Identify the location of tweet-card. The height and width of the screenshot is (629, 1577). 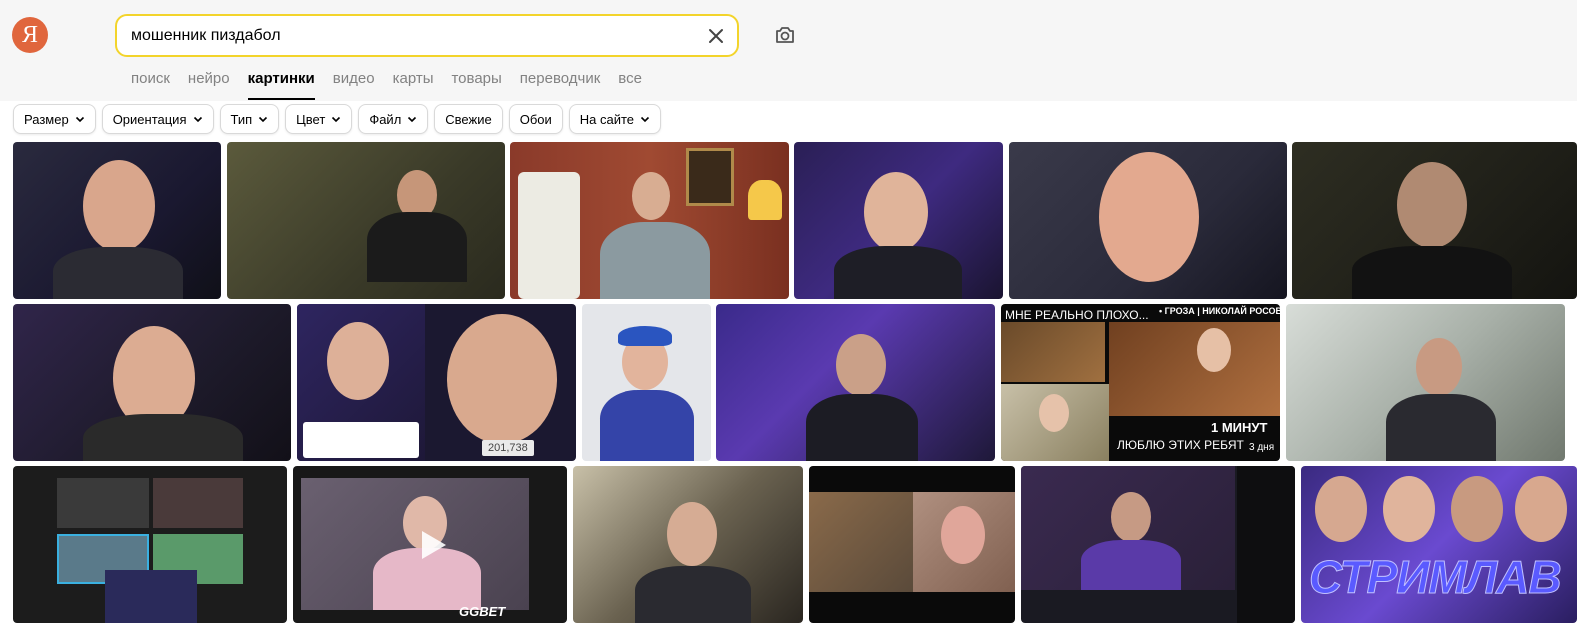
(361, 440).